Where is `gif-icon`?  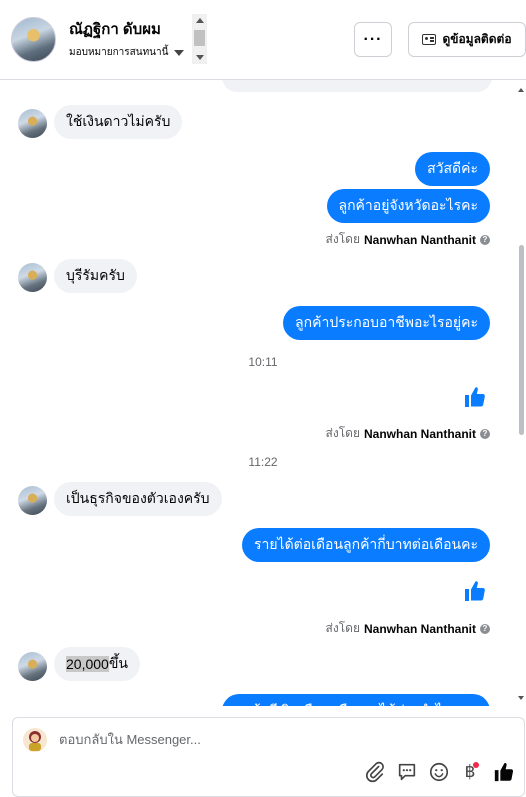
gif-icon is located at coordinates (407, 772).